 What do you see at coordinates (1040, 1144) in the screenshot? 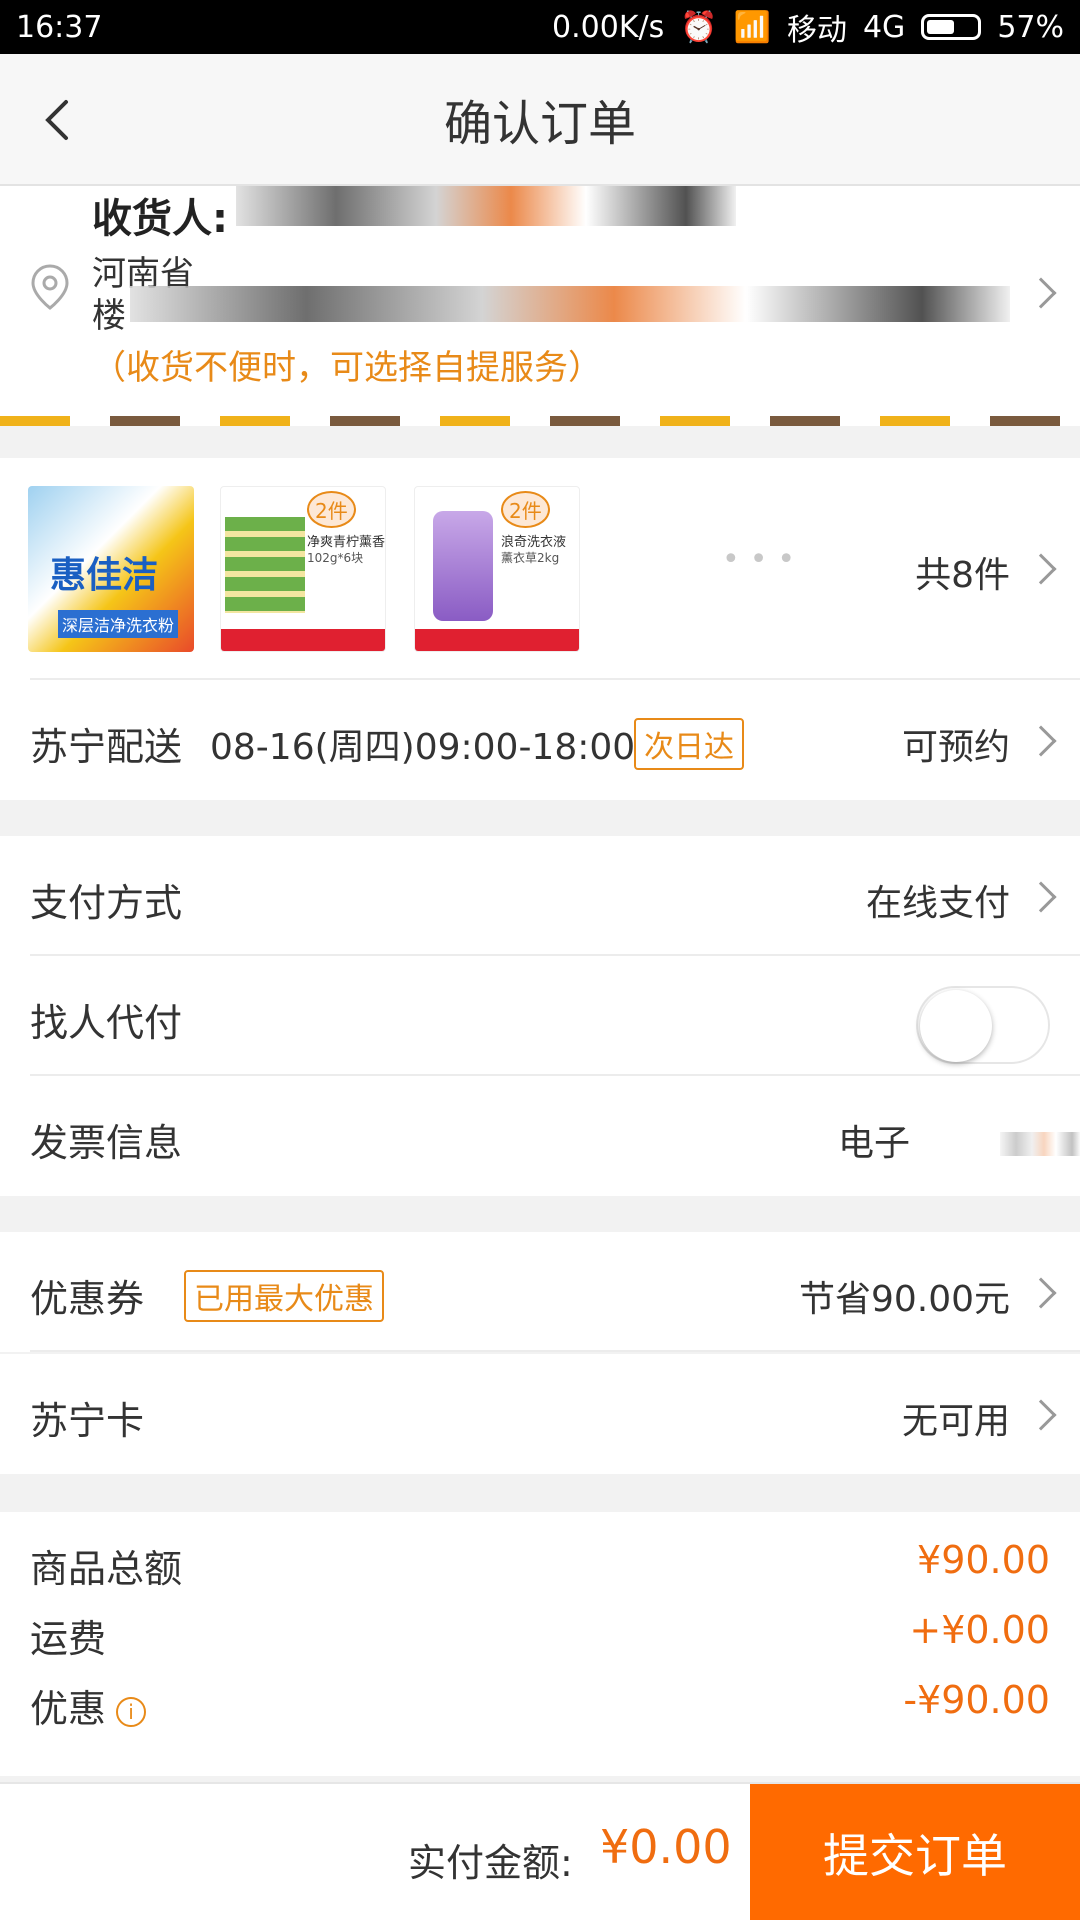
I see `redacted-invoice` at bounding box center [1040, 1144].